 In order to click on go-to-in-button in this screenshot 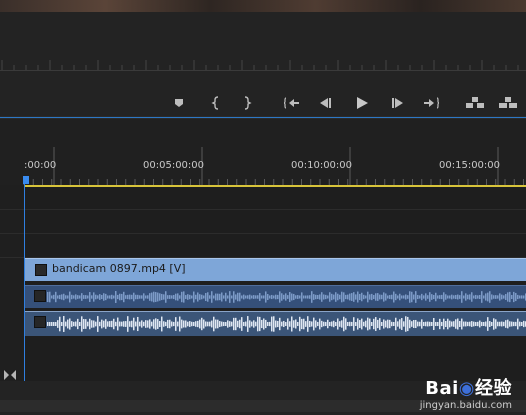, I will do `click(292, 103)`.